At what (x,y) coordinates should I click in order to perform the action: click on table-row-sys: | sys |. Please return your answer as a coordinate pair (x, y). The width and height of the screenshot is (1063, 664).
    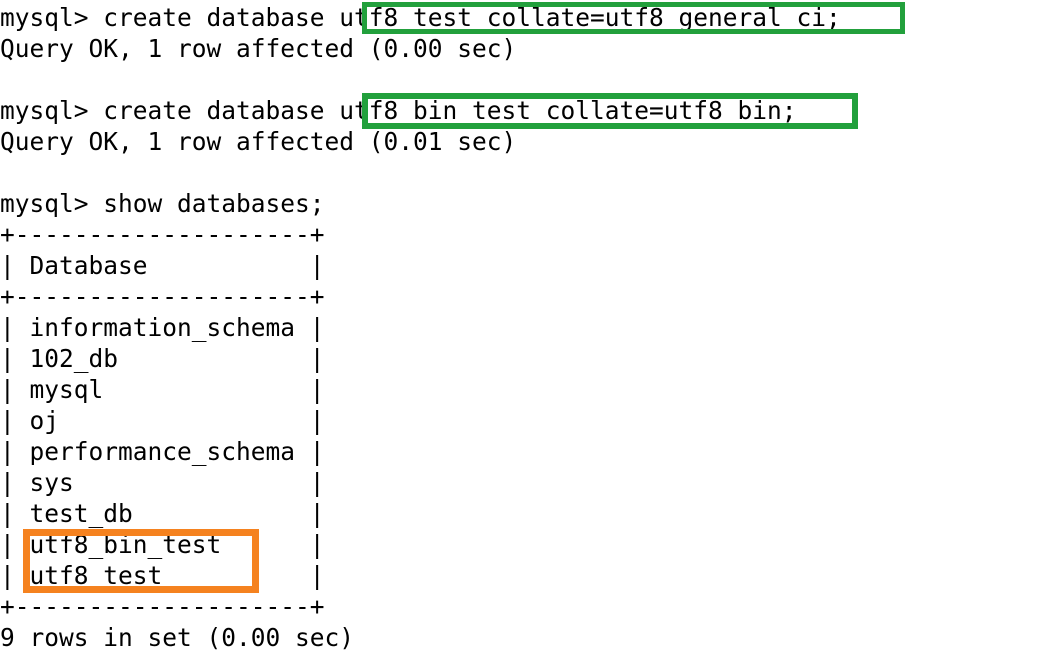
    Looking at the image, I should click on (162, 482).